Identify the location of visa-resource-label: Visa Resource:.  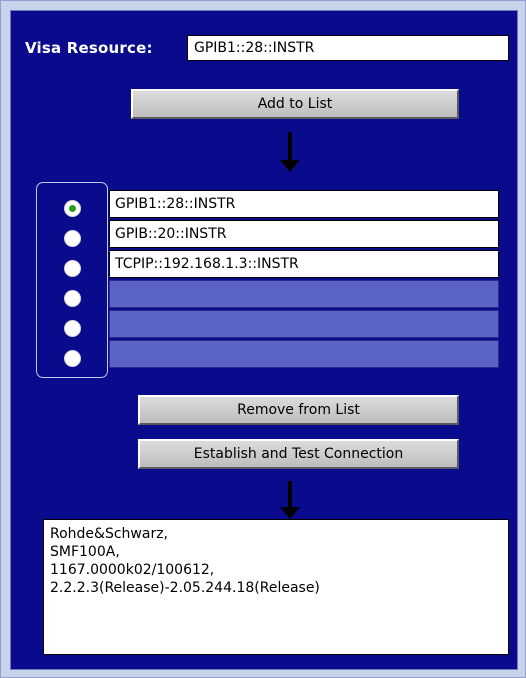
(89, 48).